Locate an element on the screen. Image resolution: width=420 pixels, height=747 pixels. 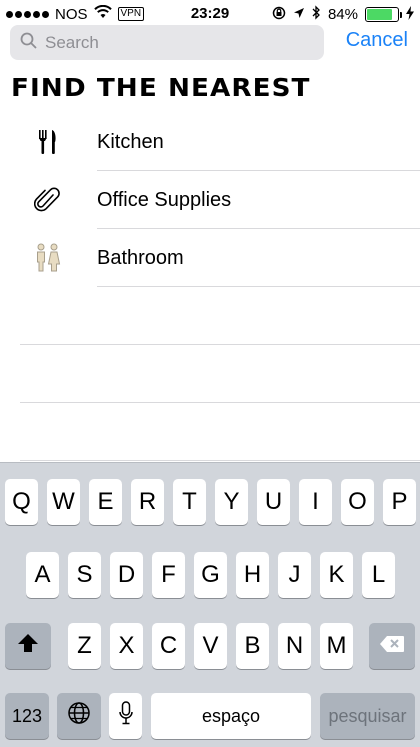
key-t: T is located at coordinates (189, 502).